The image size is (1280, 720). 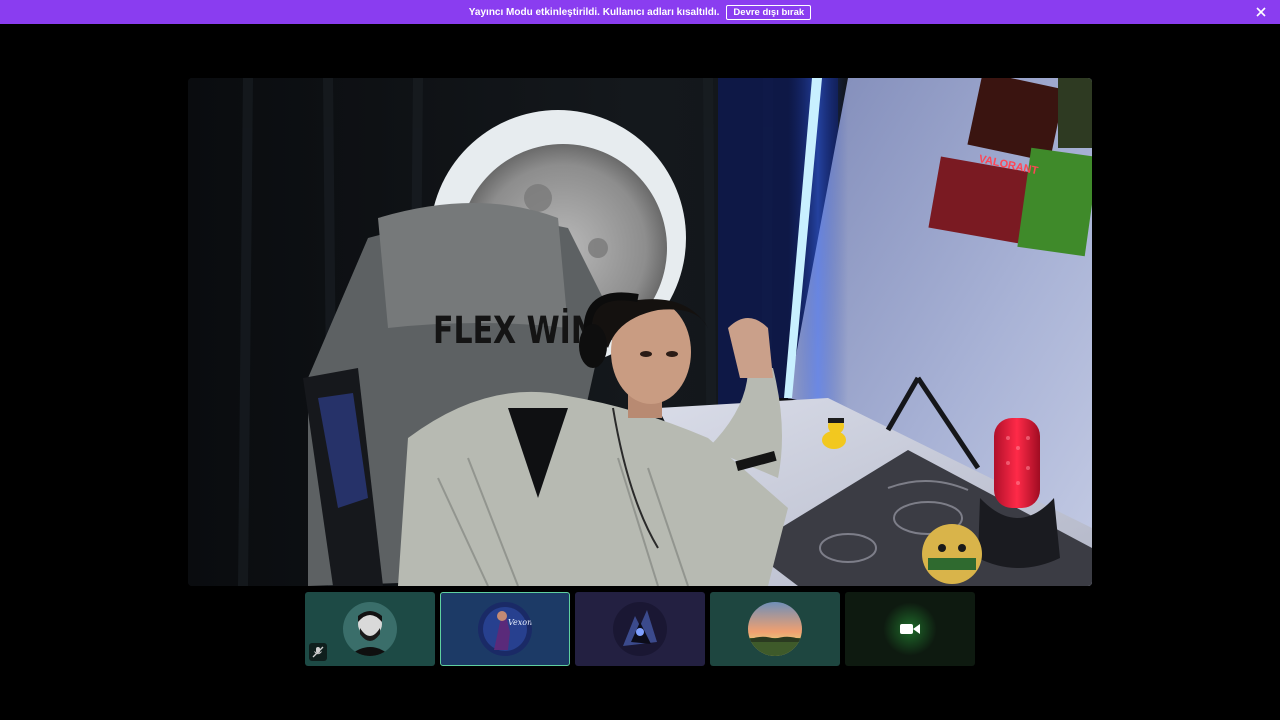 I want to click on sunset-landscape-avatar, so click(x=775, y=629).